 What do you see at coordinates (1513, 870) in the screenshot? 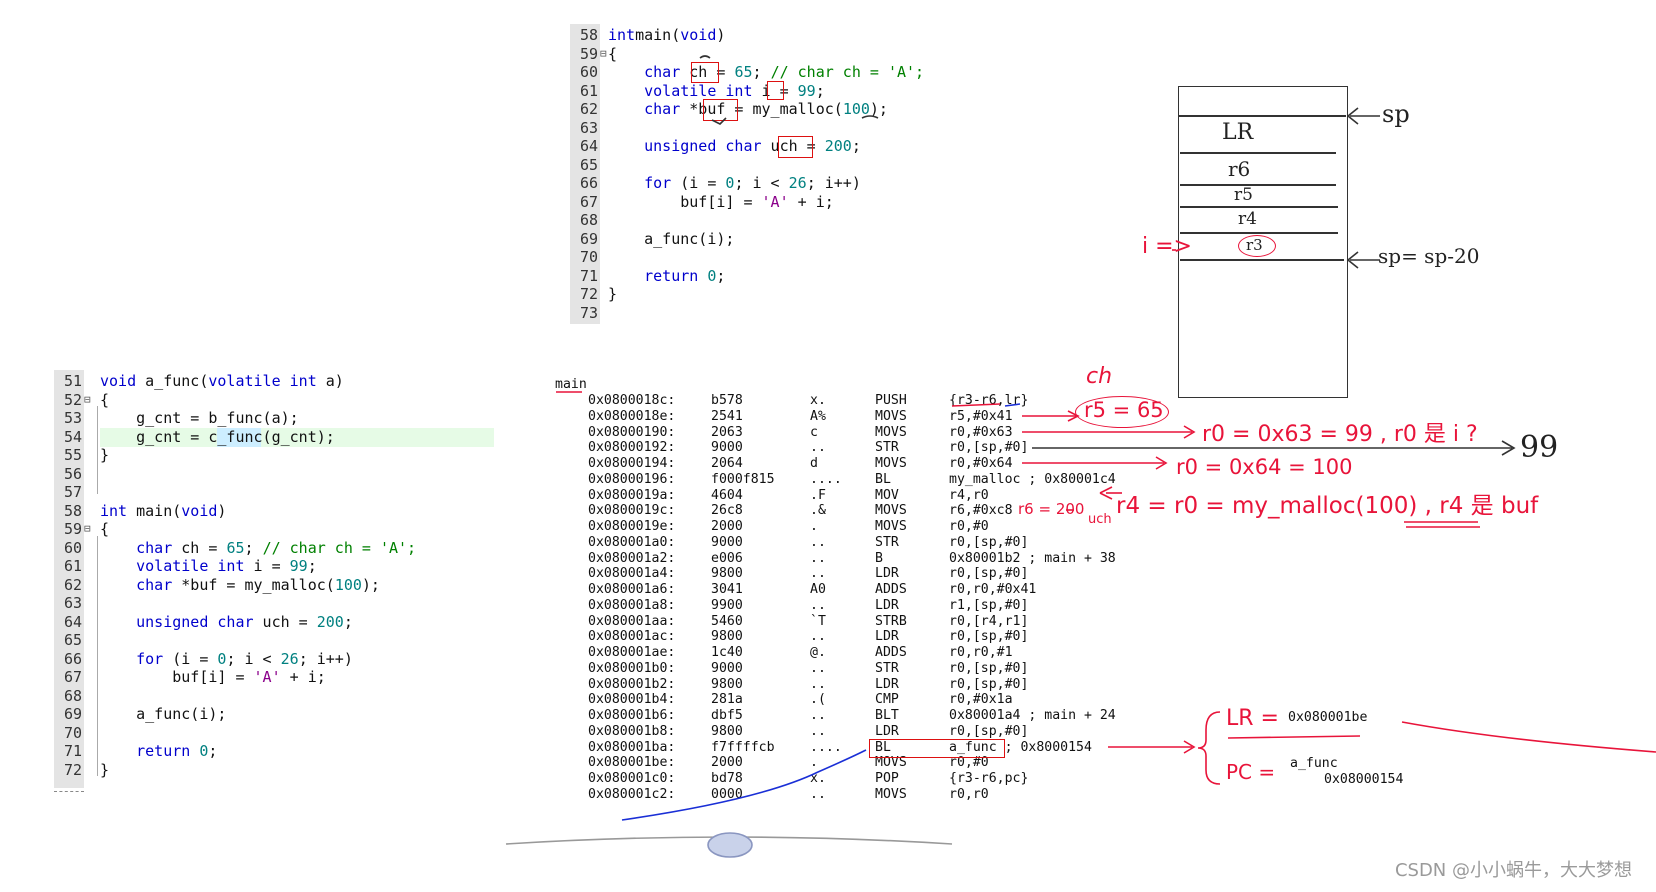
I see `watermark: CSDN @小小蜗牛，大大梦想` at bounding box center [1513, 870].